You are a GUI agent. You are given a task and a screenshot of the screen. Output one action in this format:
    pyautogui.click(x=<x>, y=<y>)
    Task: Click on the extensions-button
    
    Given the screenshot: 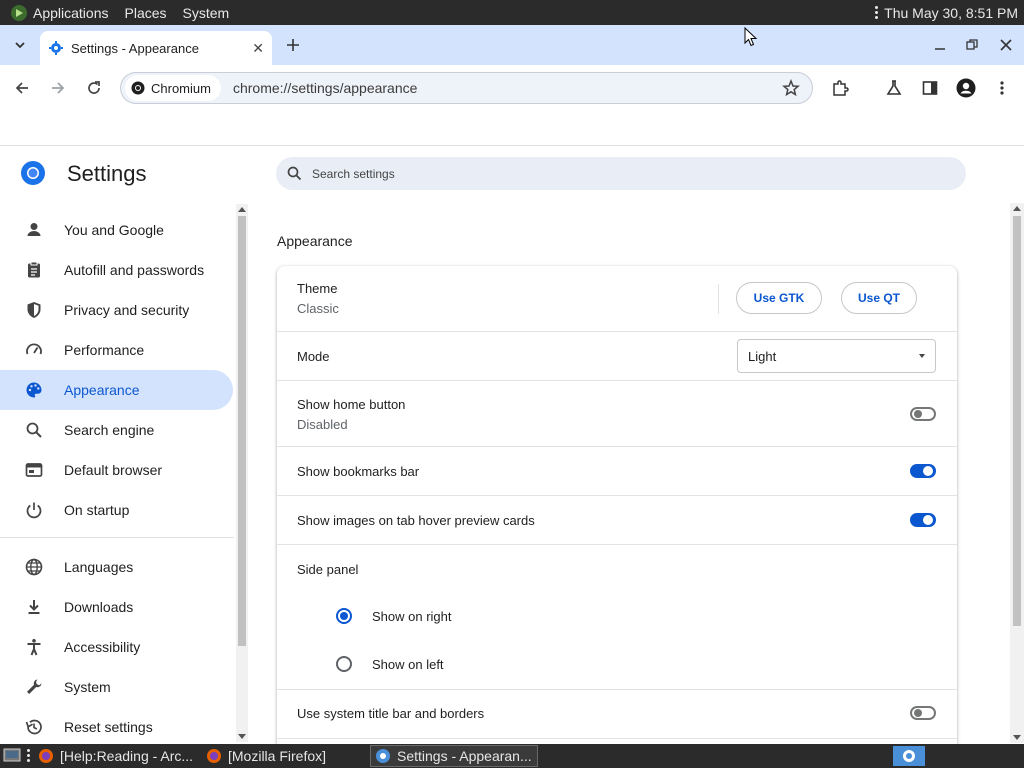 What is the action you would take?
    pyautogui.click(x=840, y=88)
    